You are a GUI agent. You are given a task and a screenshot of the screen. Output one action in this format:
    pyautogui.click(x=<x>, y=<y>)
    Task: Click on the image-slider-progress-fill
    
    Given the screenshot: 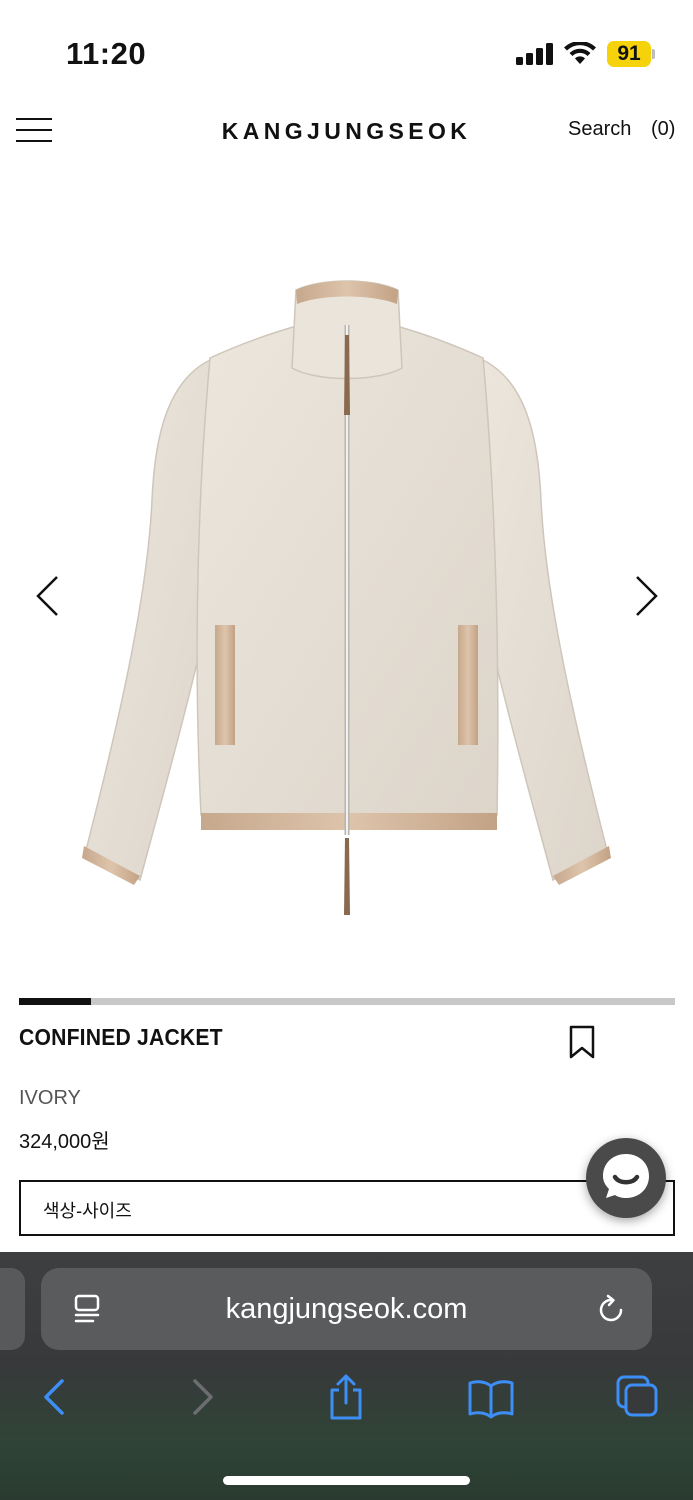 What is the action you would take?
    pyautogui.click(x=55, y=1001)
    